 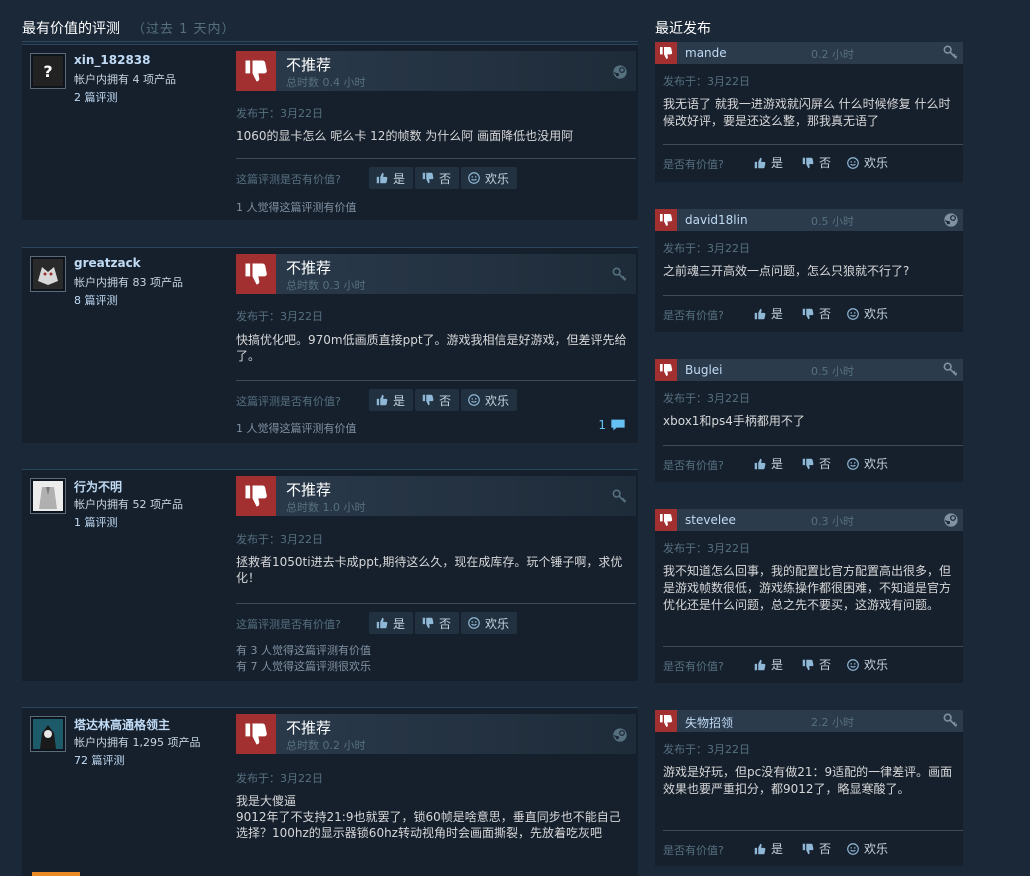 I want to click on author-review-count: 8 篇评测, so click(x=96, y=300).